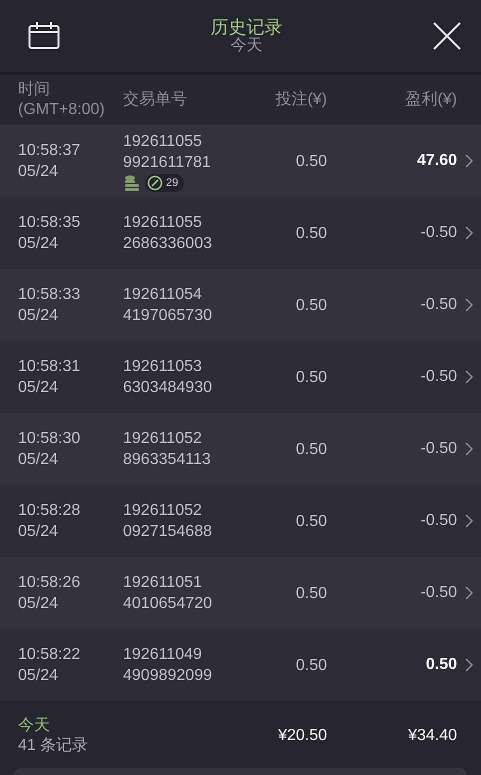 This screenshot has width=481, height=775. What do you see at coordinates (430, 100) in the screenshot?
I see `column-header: 盈利(¥)` at bounding box center [430, 100].